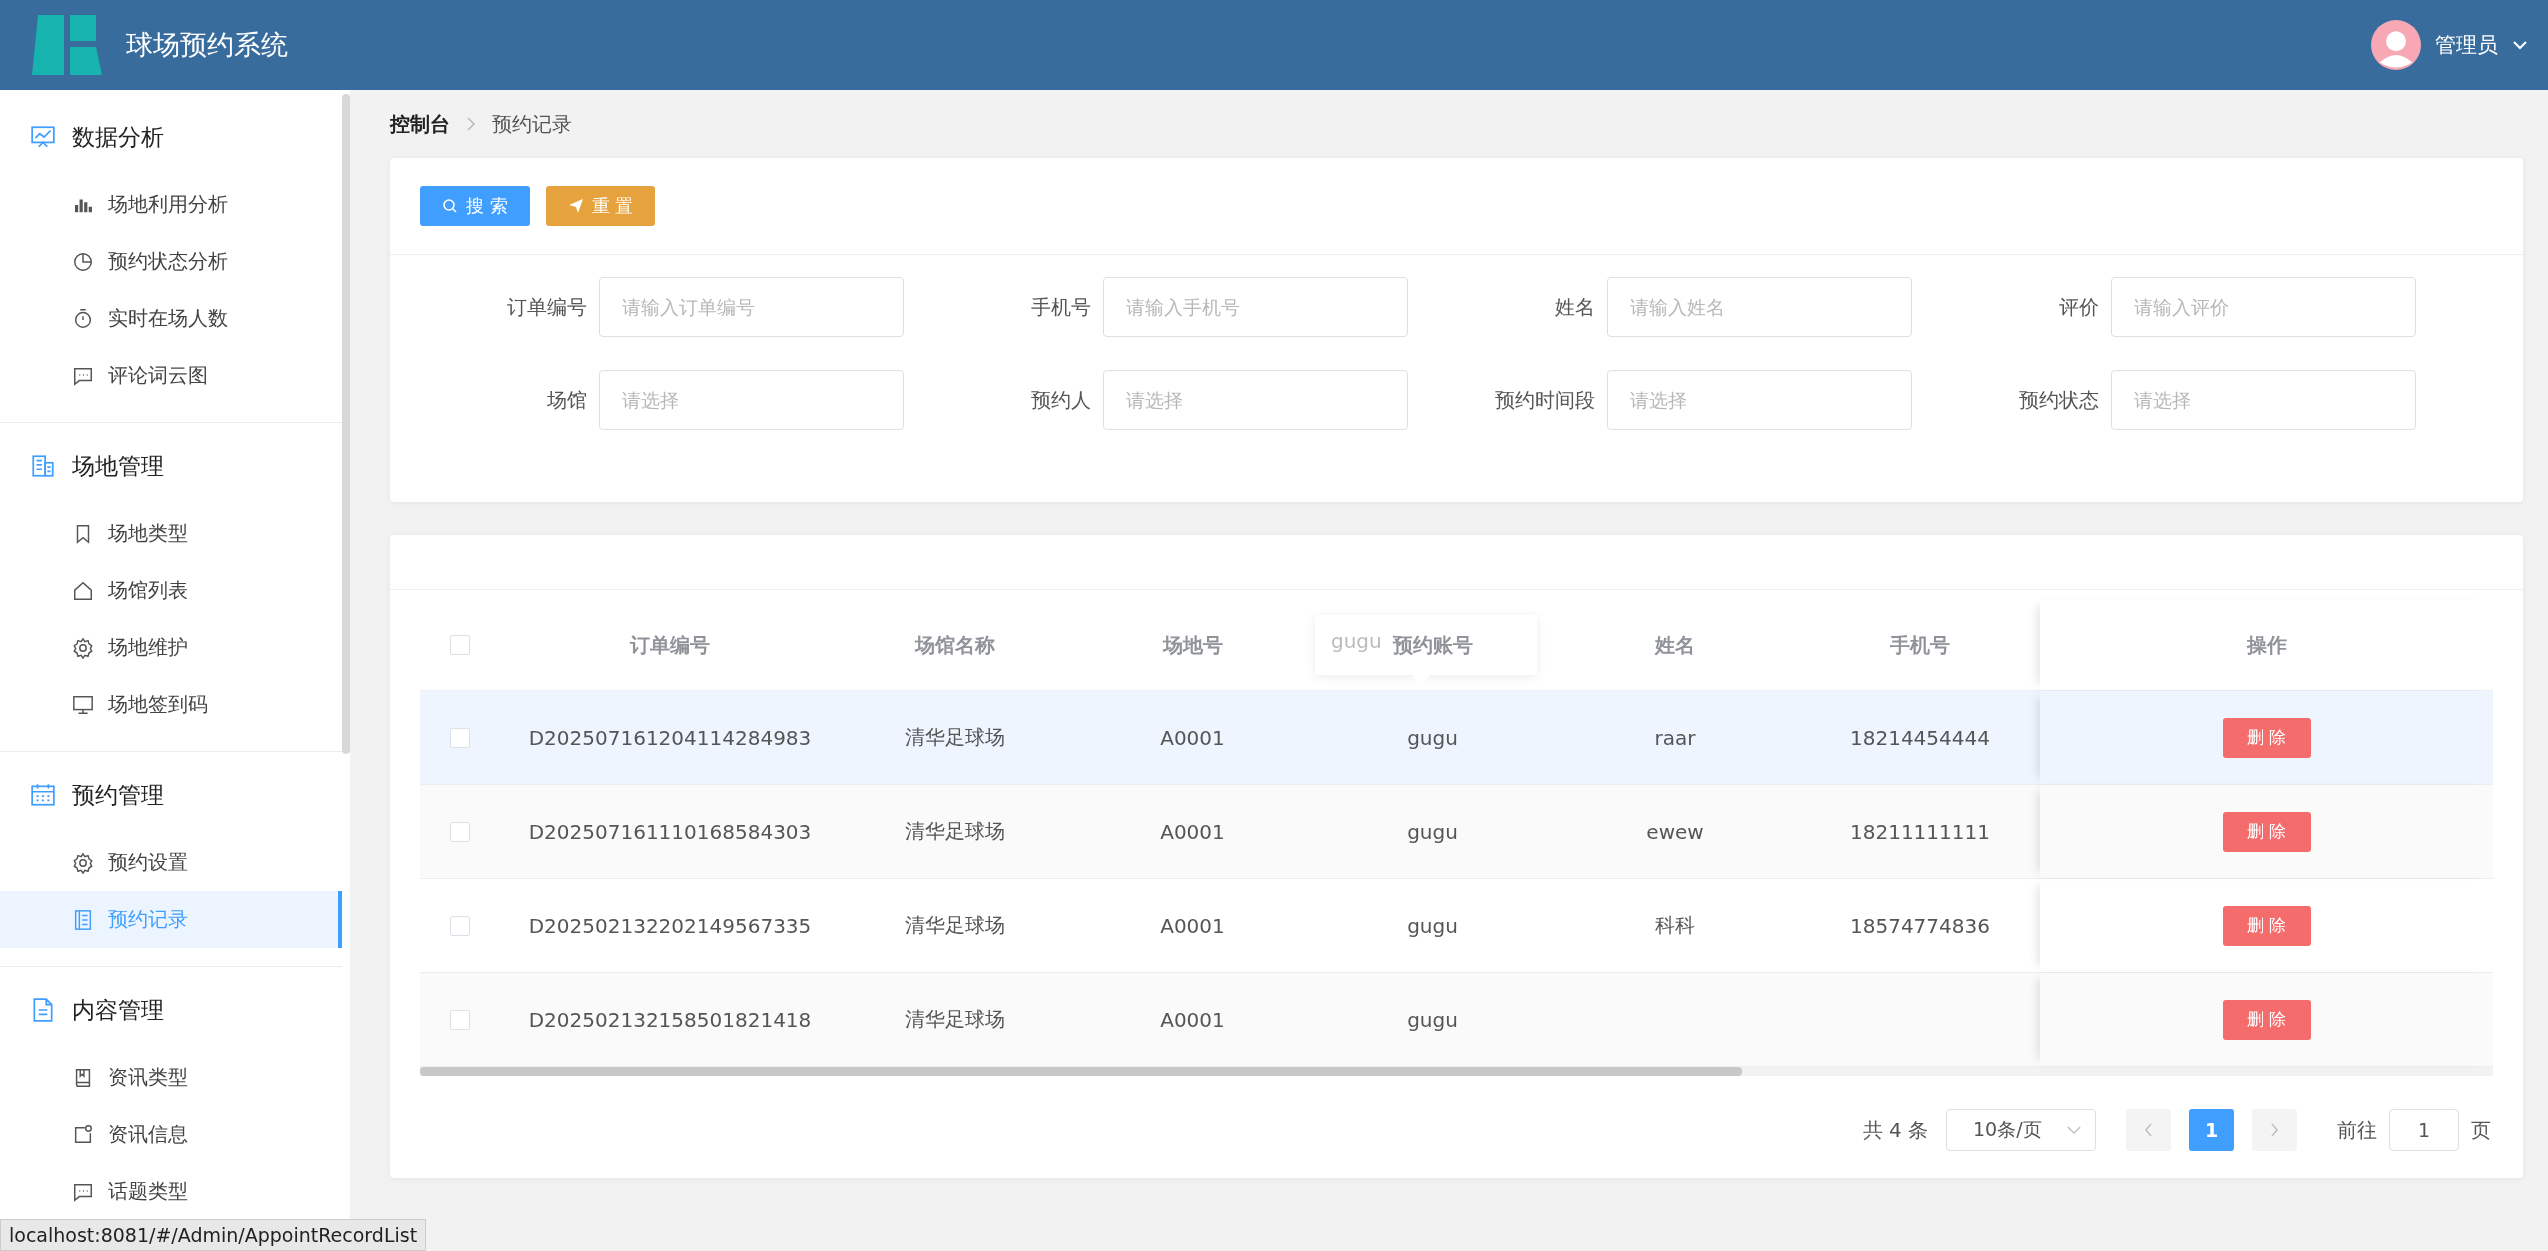 The image size is (2548, 1251). Describe the element at coordinates (171, 704) in the screenshot. I see `menu-item: 场地签到码` at that location.